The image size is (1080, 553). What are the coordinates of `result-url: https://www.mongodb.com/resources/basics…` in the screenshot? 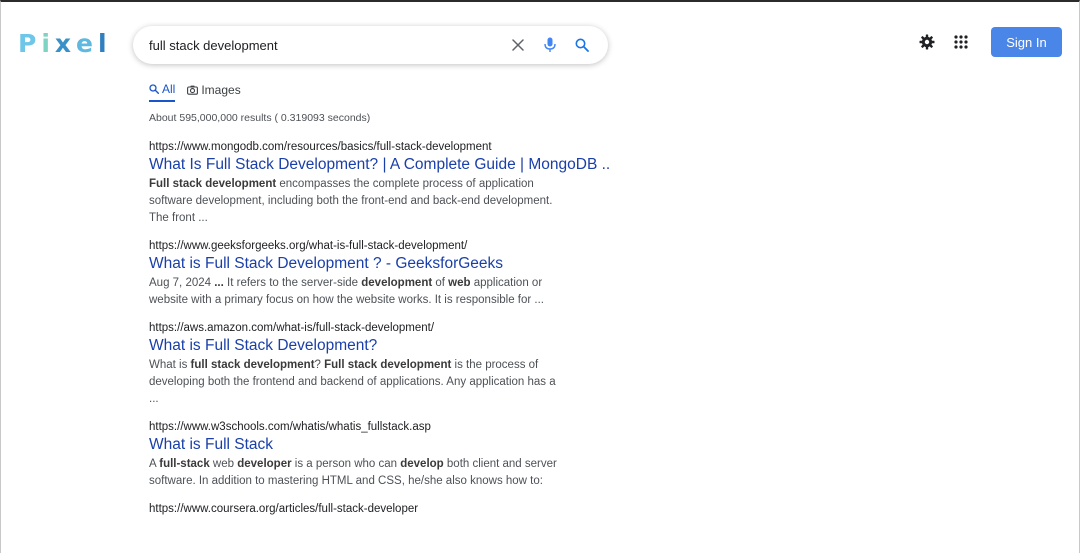 It's located at (379, 147).